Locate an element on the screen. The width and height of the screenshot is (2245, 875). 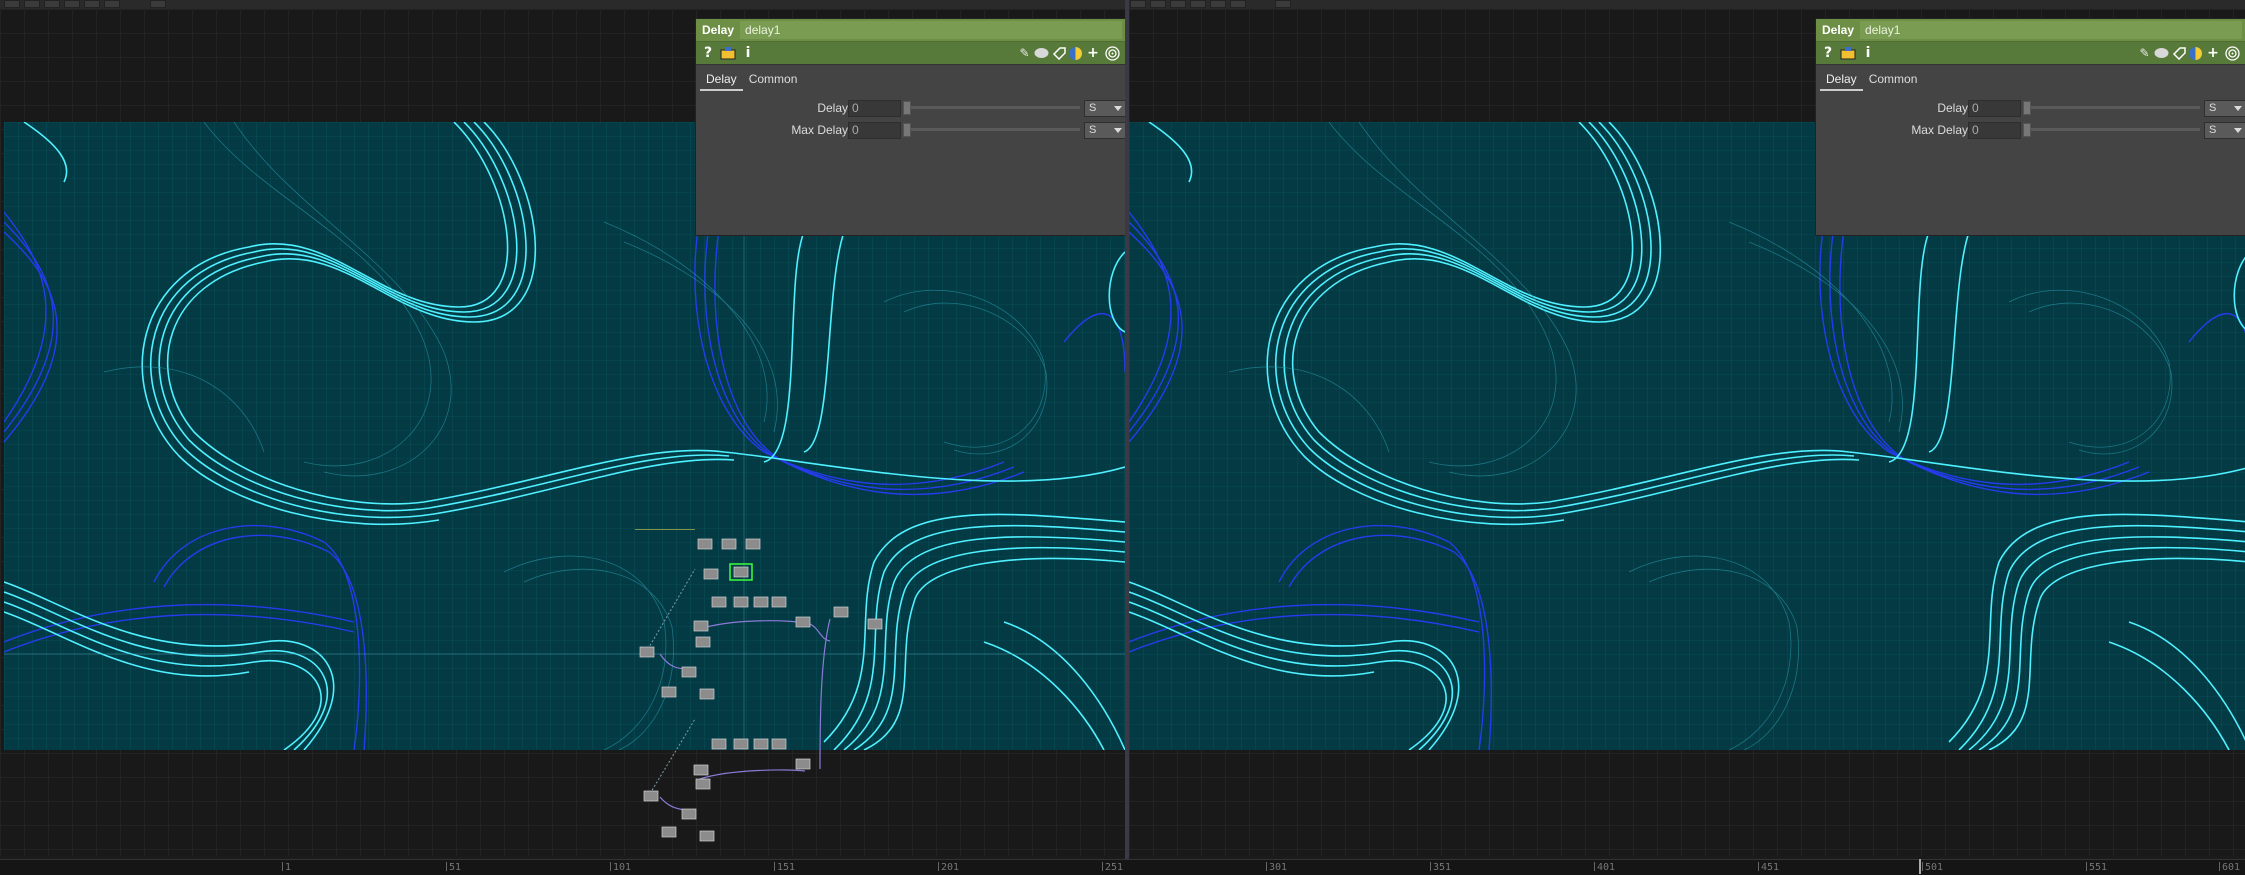
node-network is located at coordinates (755, 689).